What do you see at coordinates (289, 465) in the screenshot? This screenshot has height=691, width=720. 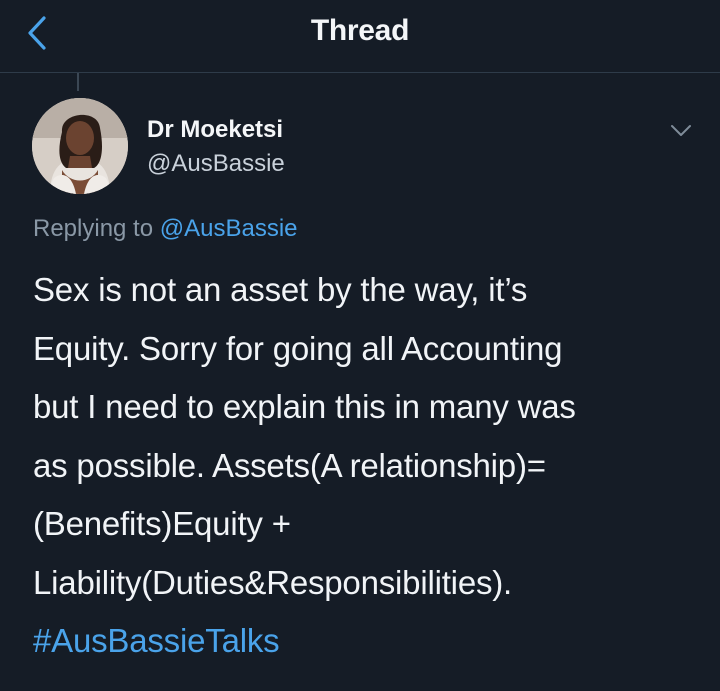 I see `tweet-text-line: as possible. Assets(A relationship)=` at bounding box center [289, 465].